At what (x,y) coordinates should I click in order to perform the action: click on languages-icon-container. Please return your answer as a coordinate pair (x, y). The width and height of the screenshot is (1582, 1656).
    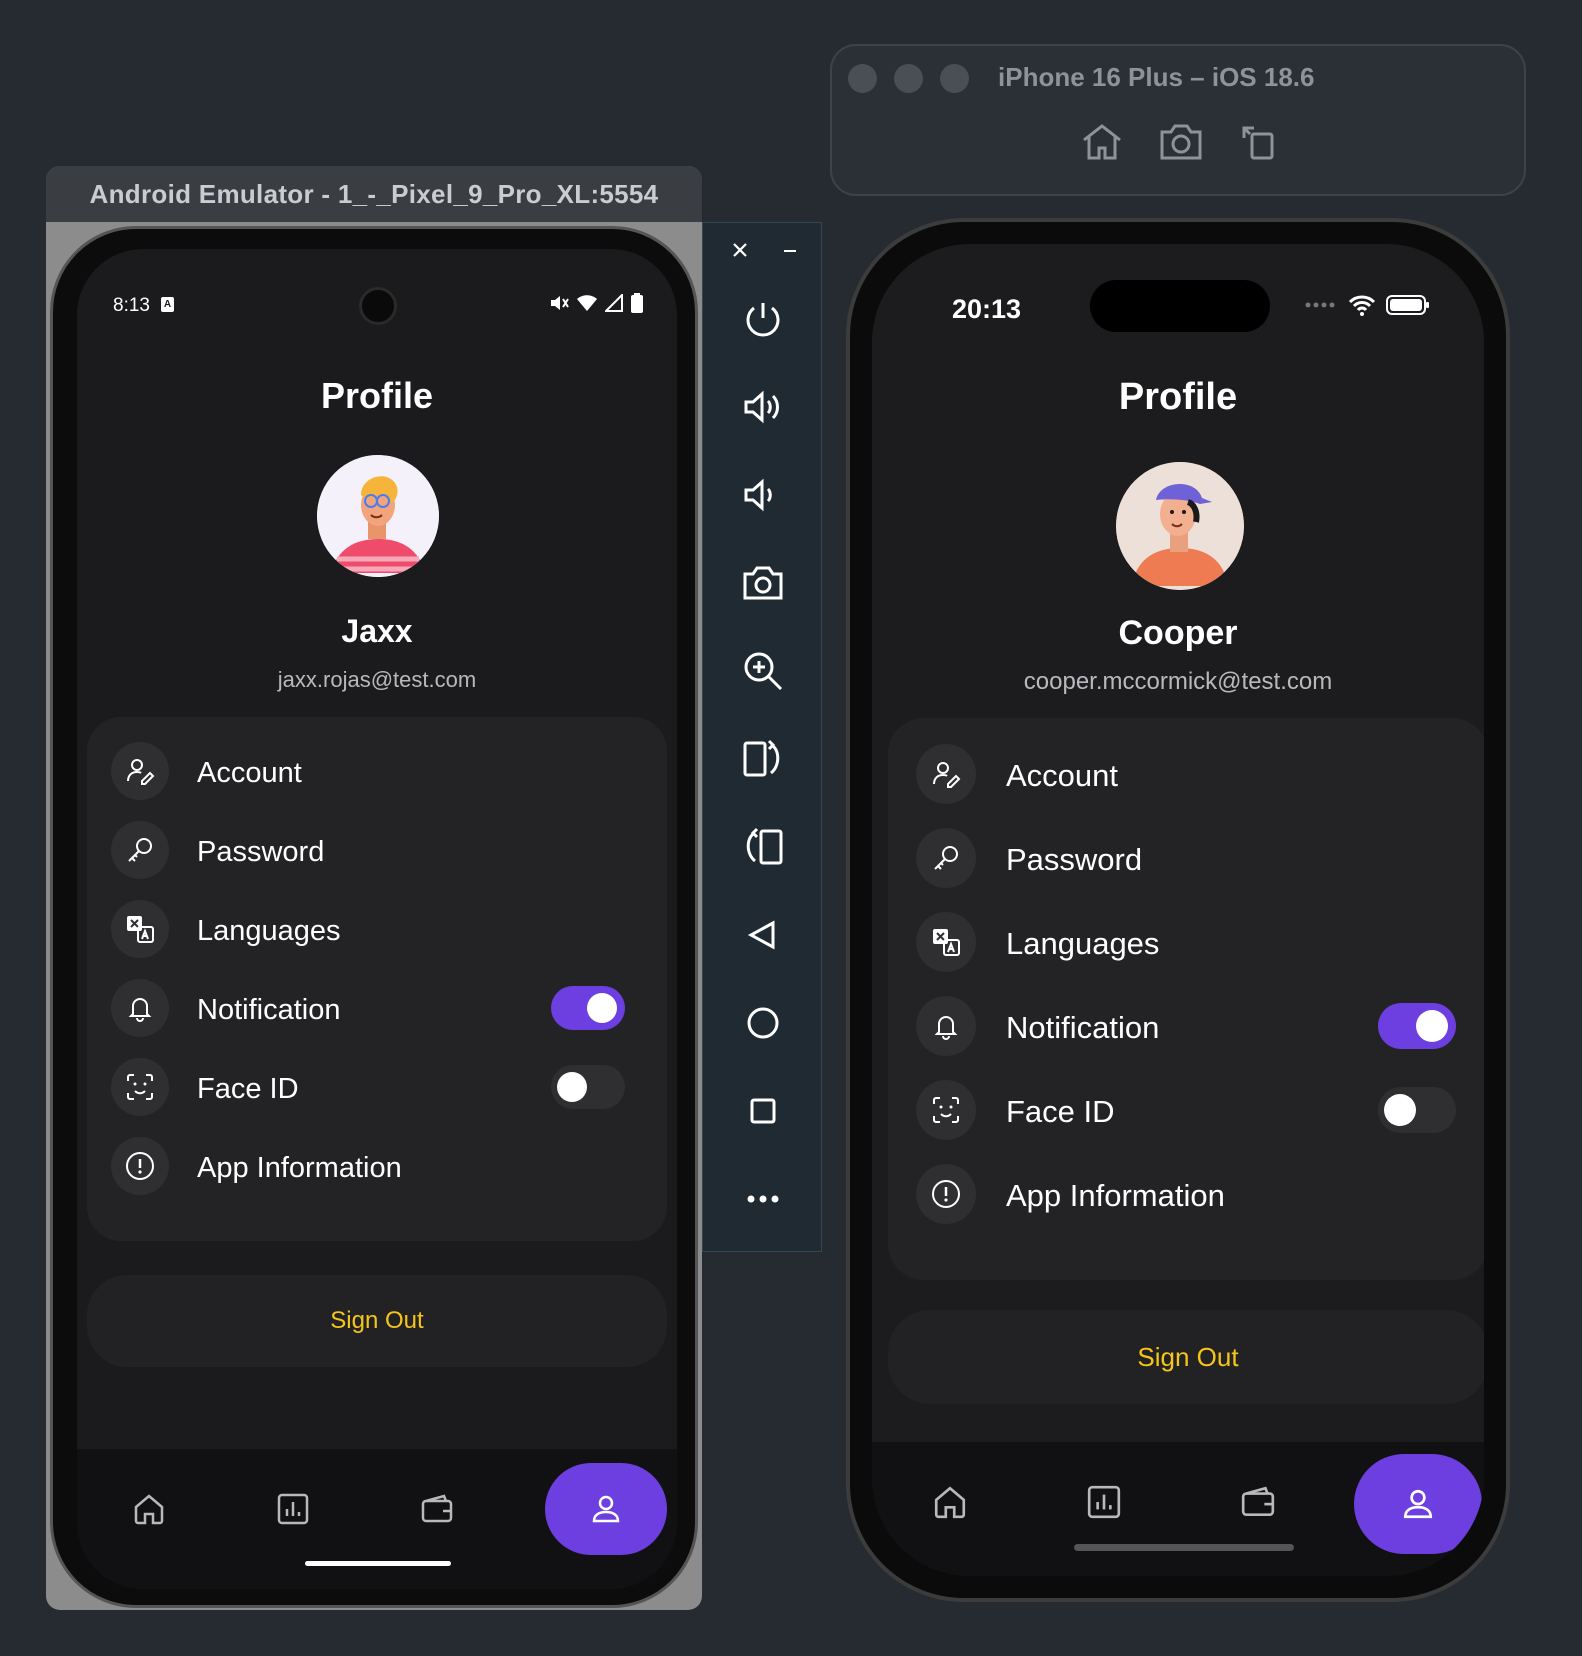
    Looking at the image, I should click on (140, 929).